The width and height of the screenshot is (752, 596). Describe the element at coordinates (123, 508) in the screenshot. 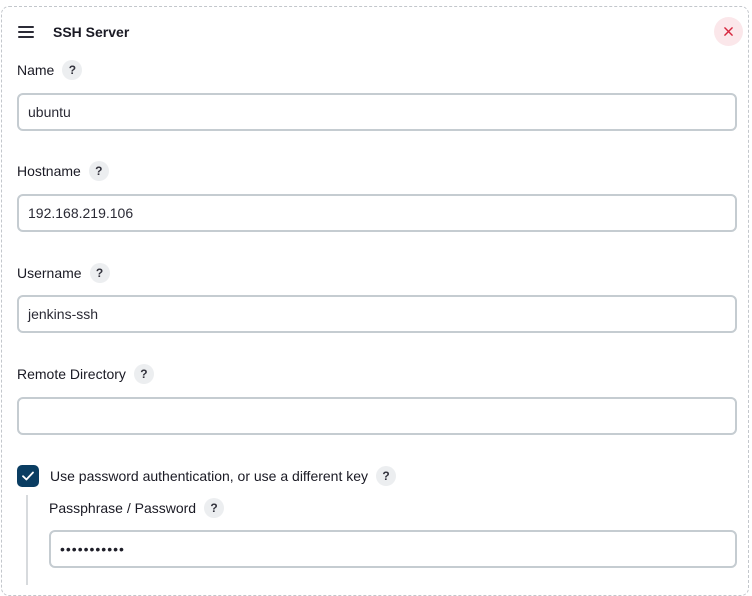

I see `passphrase-label: Passphrase / Password` at that location.